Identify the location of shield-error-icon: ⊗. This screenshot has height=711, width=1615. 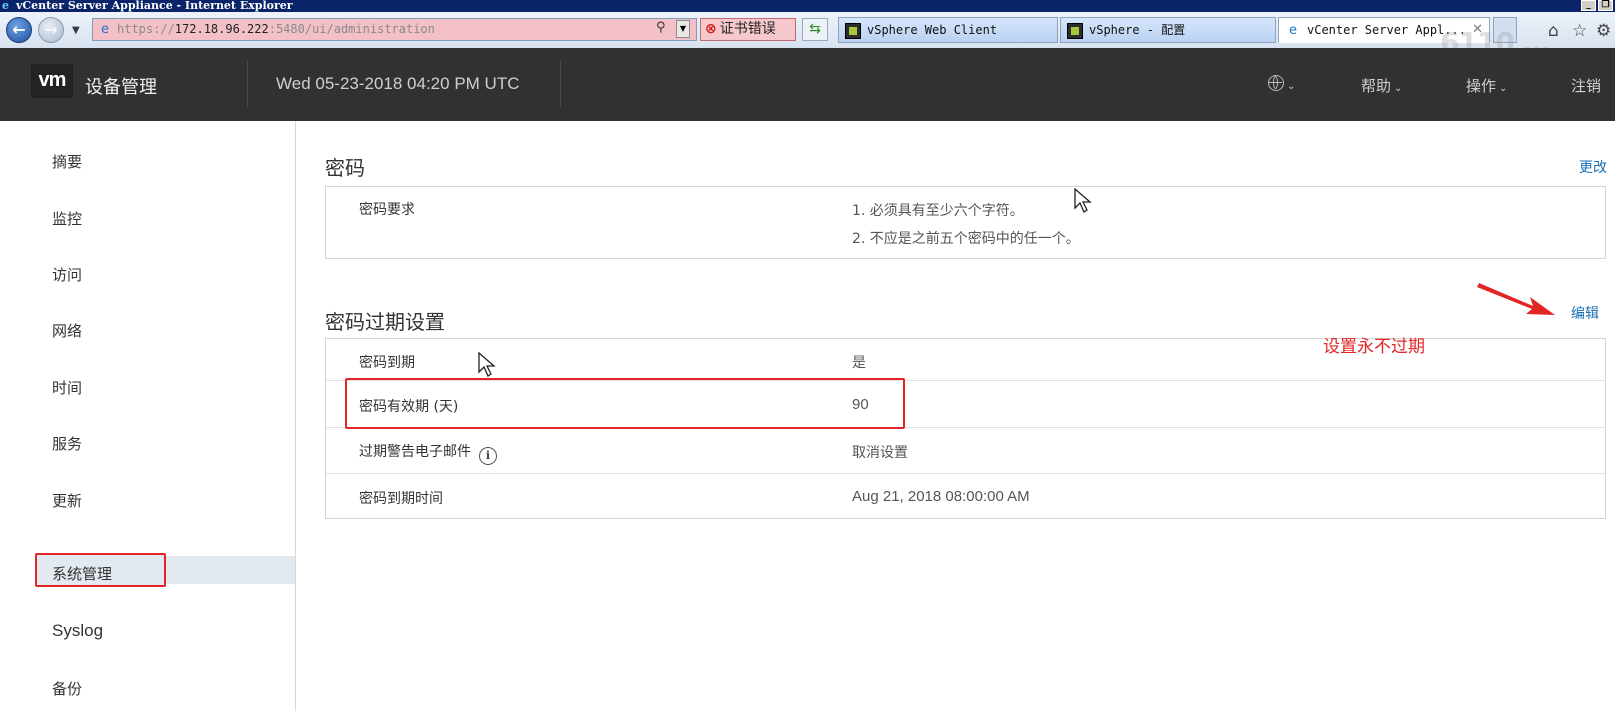
(711, 29).